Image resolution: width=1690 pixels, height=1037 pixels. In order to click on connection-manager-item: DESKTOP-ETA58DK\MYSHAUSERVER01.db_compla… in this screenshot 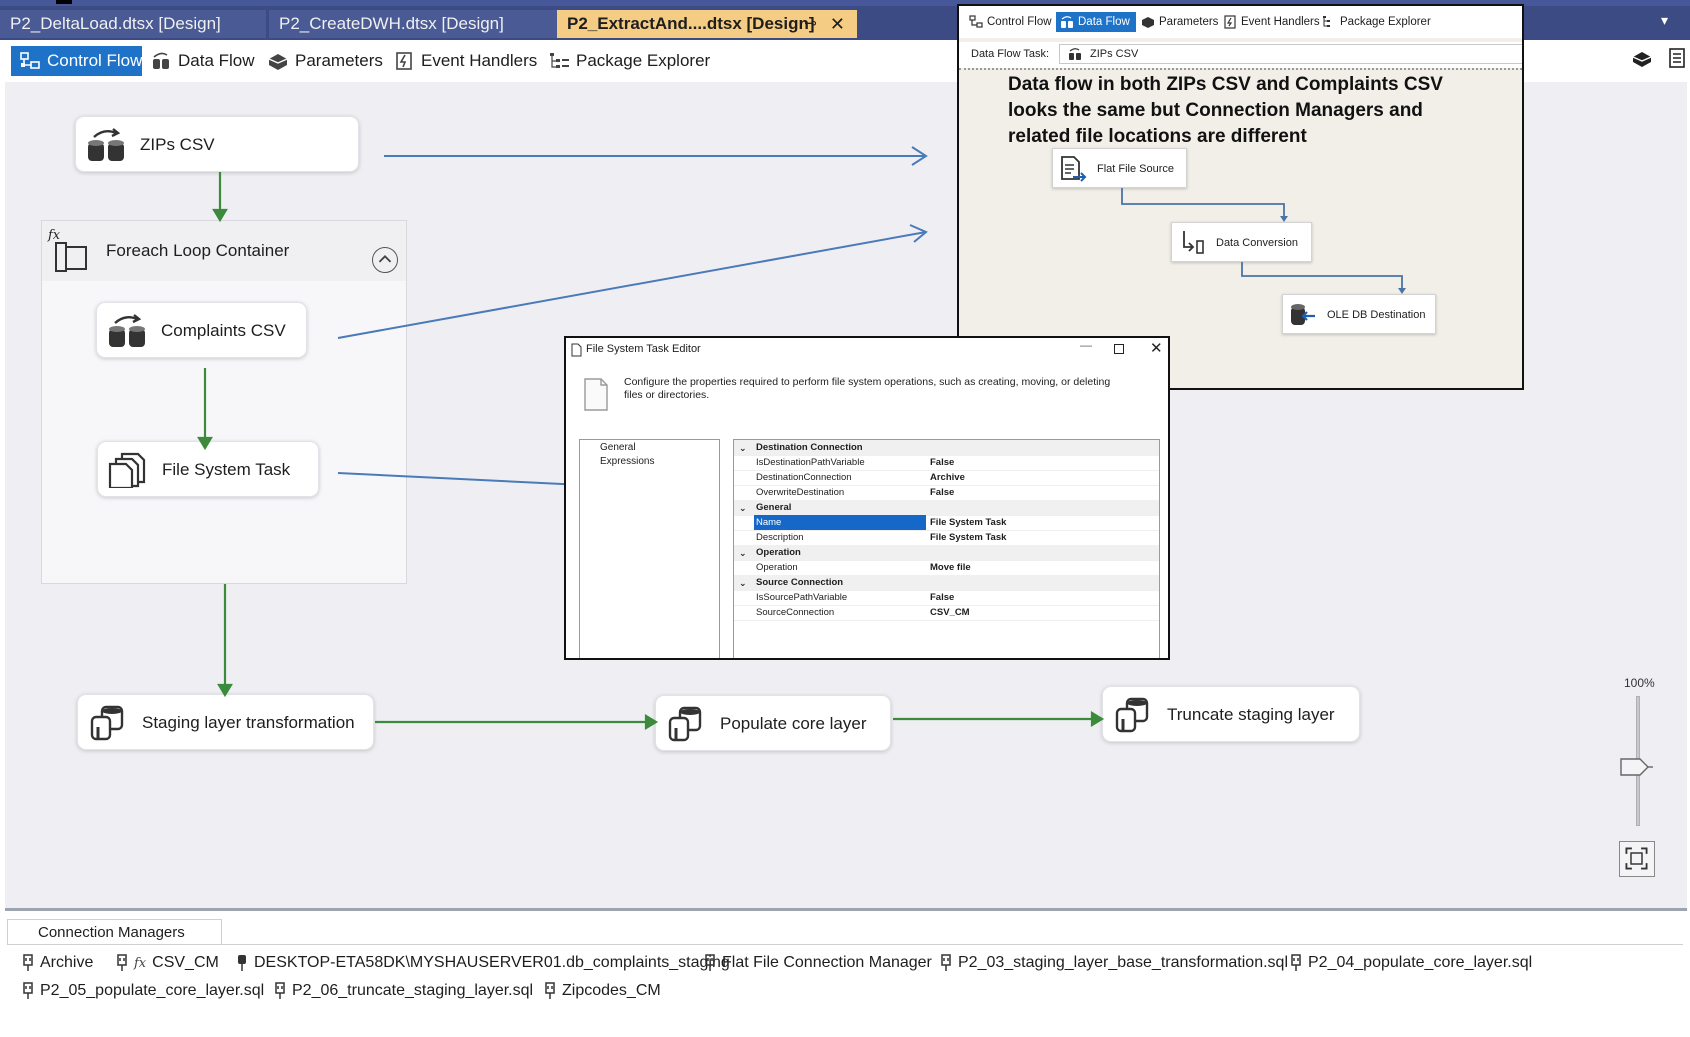, I will do `click(483, 963)`.